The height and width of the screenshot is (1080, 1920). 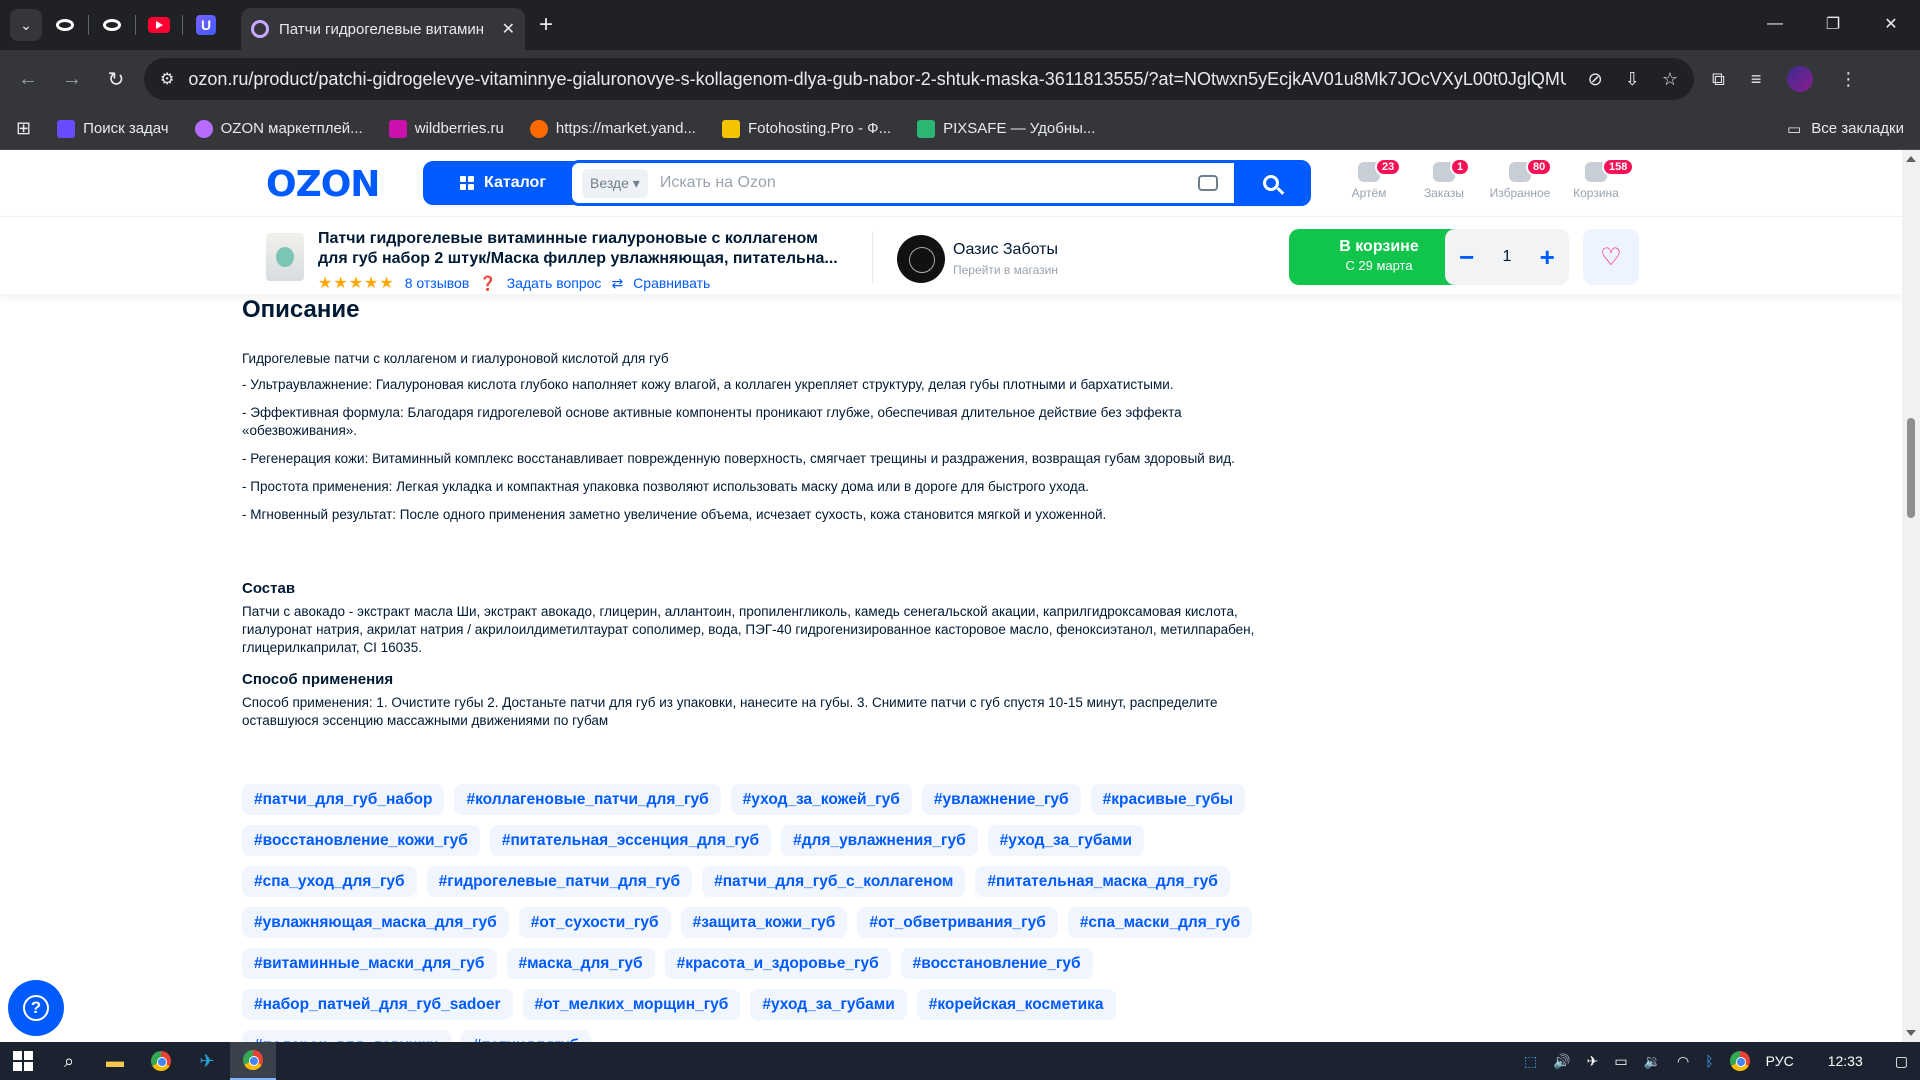 I want to click on bookmark-item: Поиск задач, so click(x=113, y=128).